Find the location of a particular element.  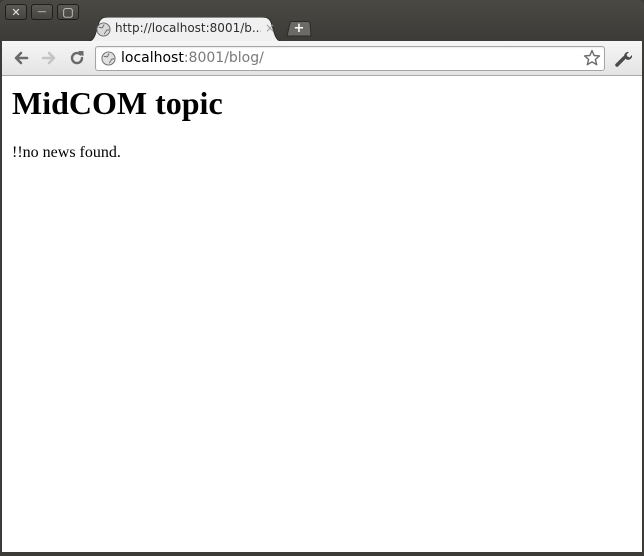

new-tab-button: + is located at coordinates (299, 29).